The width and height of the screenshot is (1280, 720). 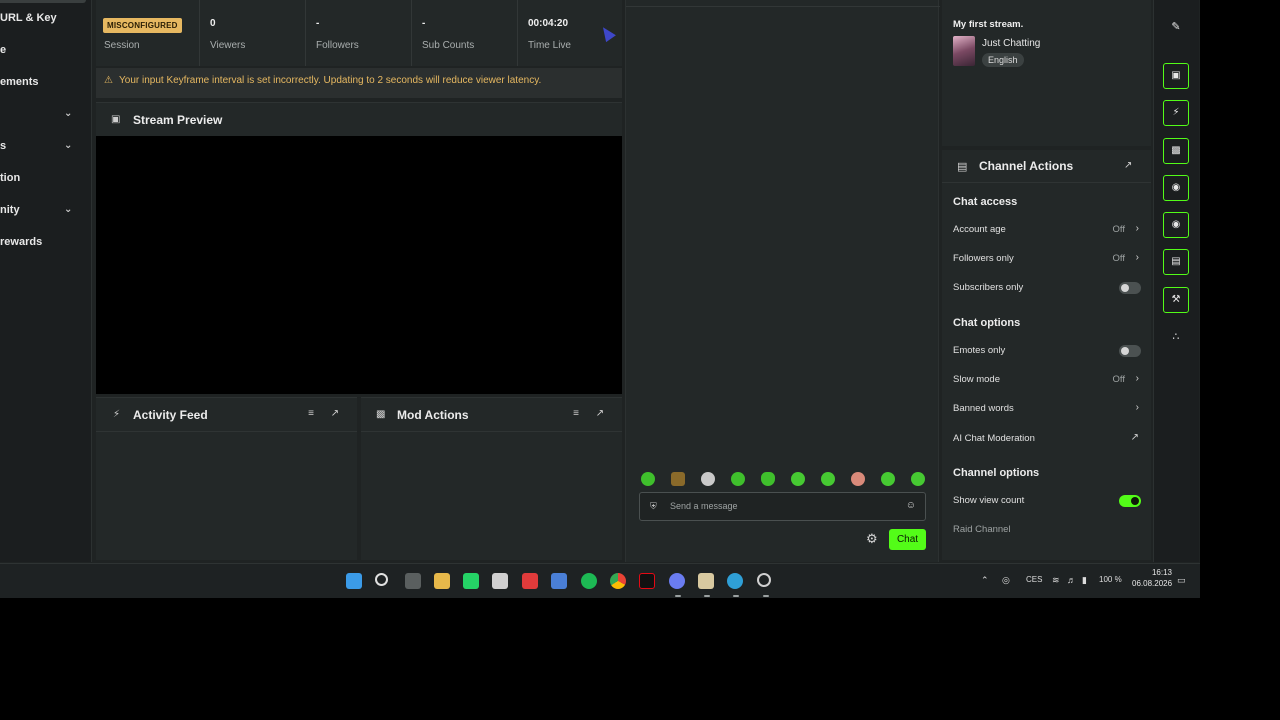 What do you see at coordinates (1056, 580) in the screenshot?
I see `wifi-icon: ≋` at bounding box center [1056, 580].